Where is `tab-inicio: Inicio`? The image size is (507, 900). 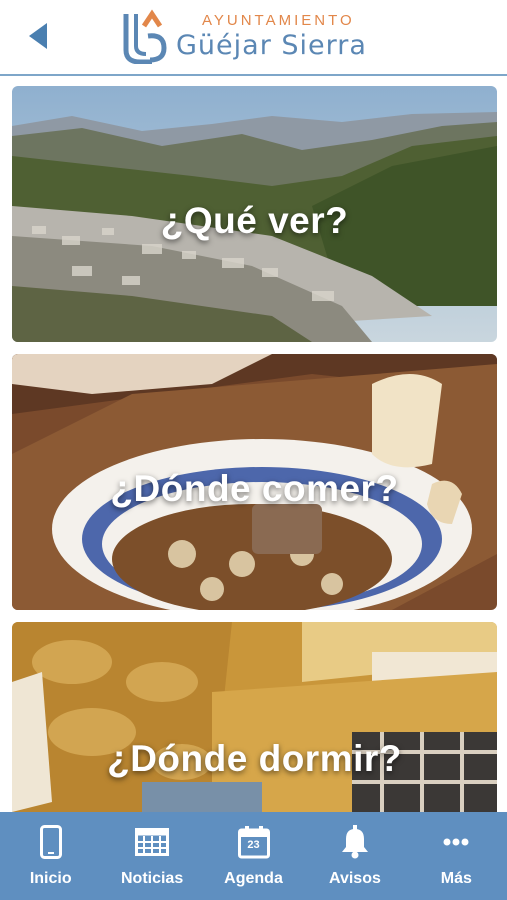
tab-inicio: Inicio is located at coordinates (50, 856).